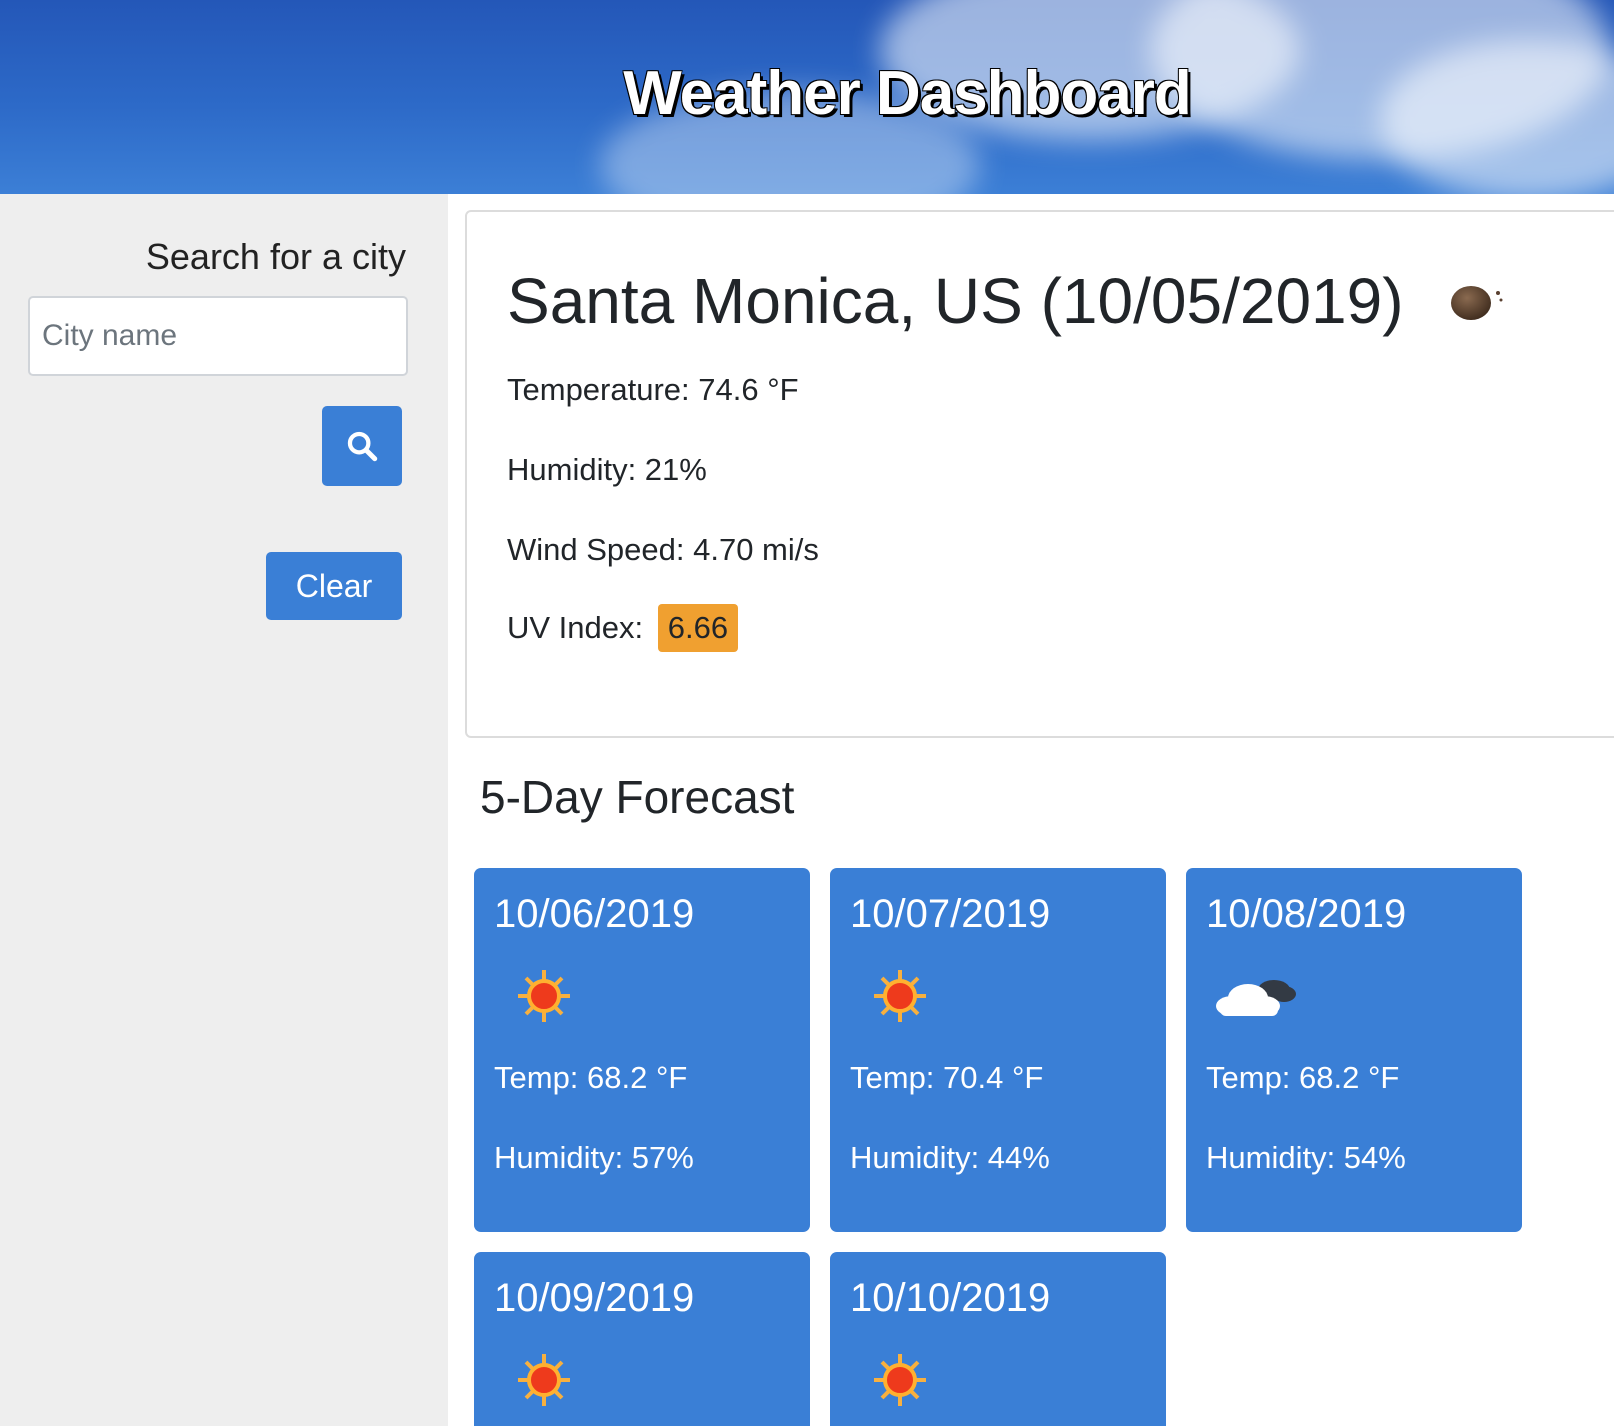 The image size is (1614, 1426). Describe the element at coordinates (950, 1157) in the screenshot. I see `forecast-humidity: Humidity: 44%` at that location.